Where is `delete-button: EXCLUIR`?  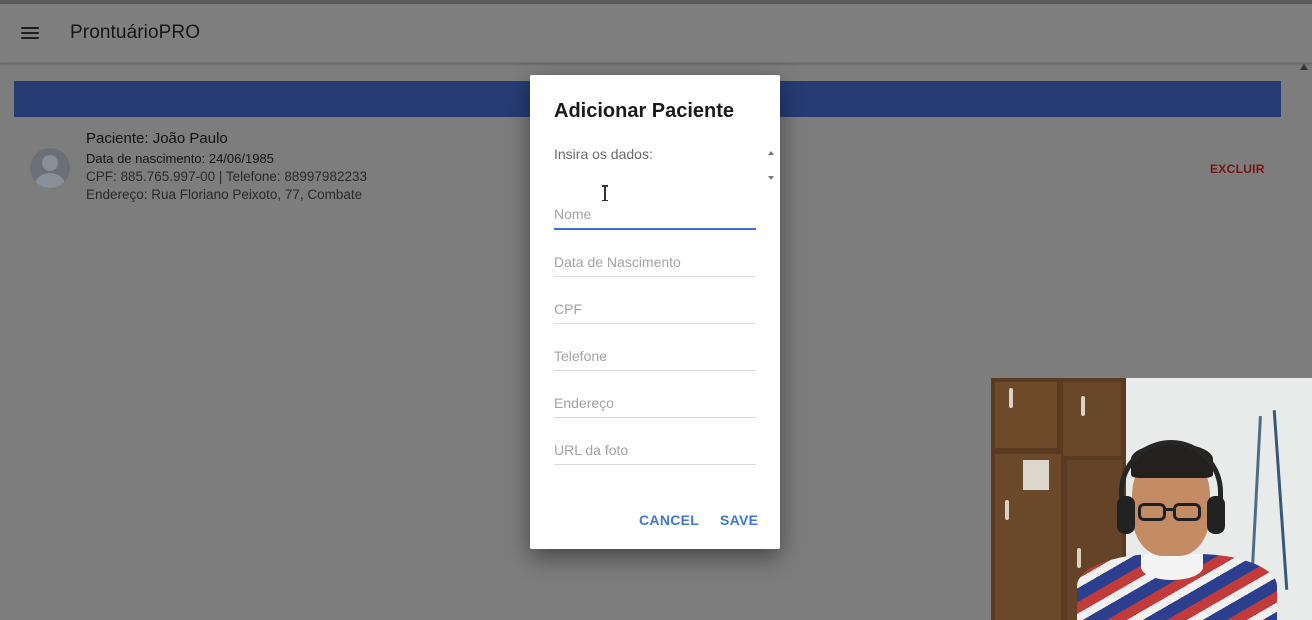 delete-button: EXCLUIR is located at coordinates (1237, 169).